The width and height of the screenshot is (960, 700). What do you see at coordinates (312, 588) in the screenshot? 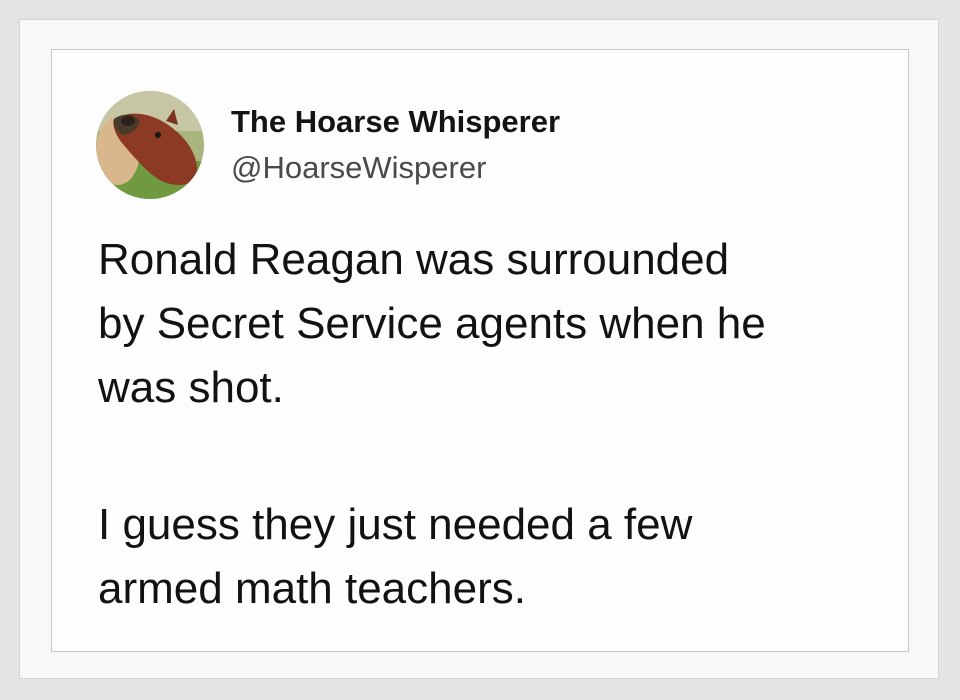
I see `tweet-line: armed math teachers.` at bounding box center [312, 588].